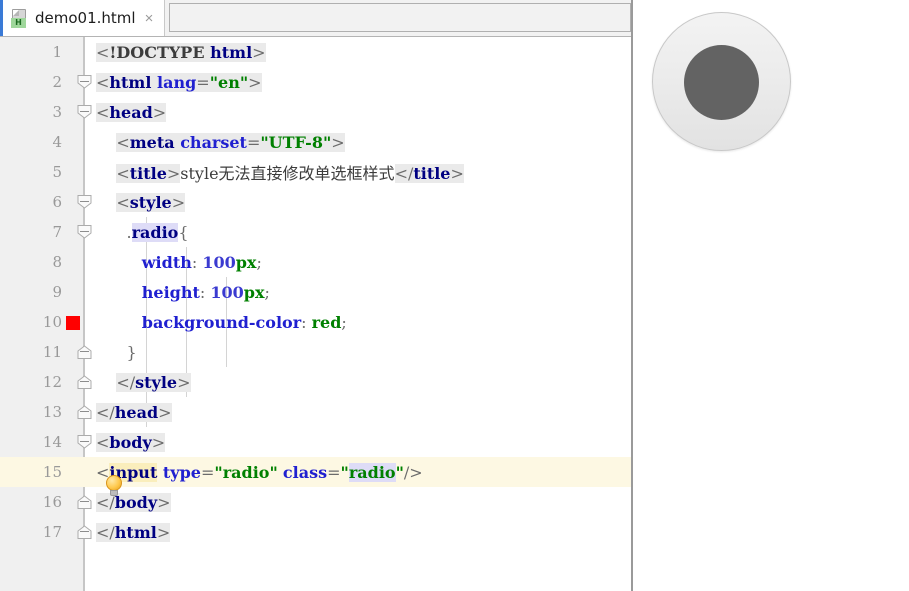 Image resolution: width=909 pixels, height=591 pixels. I want to click on html-file-icon: H, so click(19, 18).